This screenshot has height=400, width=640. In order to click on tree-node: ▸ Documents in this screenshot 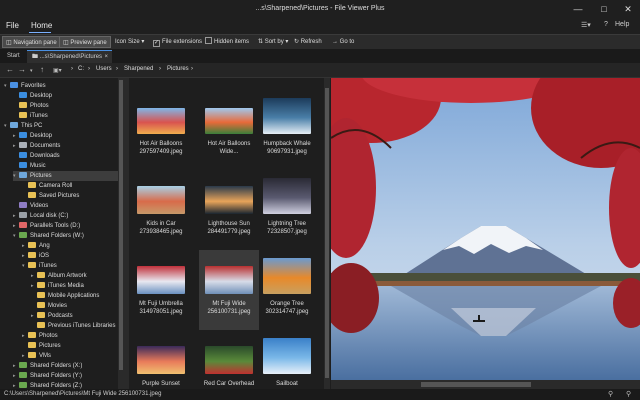, I will do `click(36, 146)`.